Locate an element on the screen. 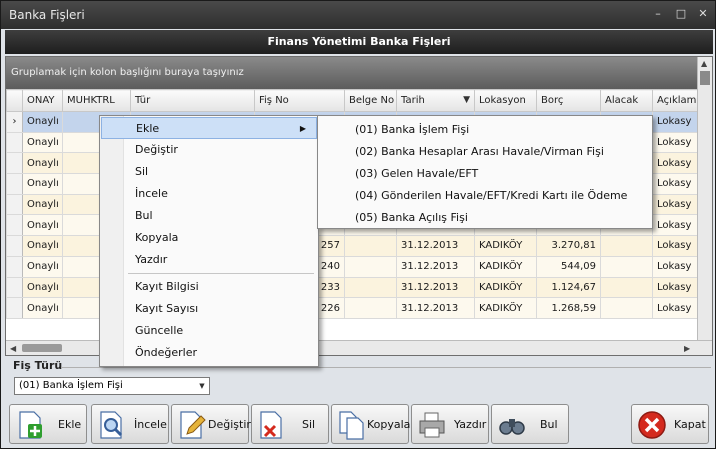 The height and width of the screenshot is (449, 716). yazdir-button: Yazdır is located at coordinates (450, 424).